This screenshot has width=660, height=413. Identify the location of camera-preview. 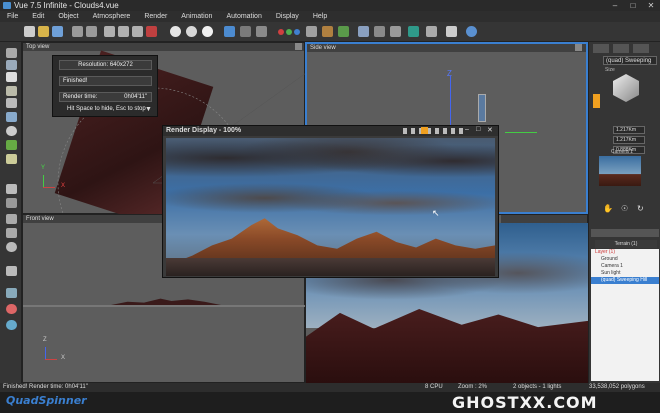
(620, 171).